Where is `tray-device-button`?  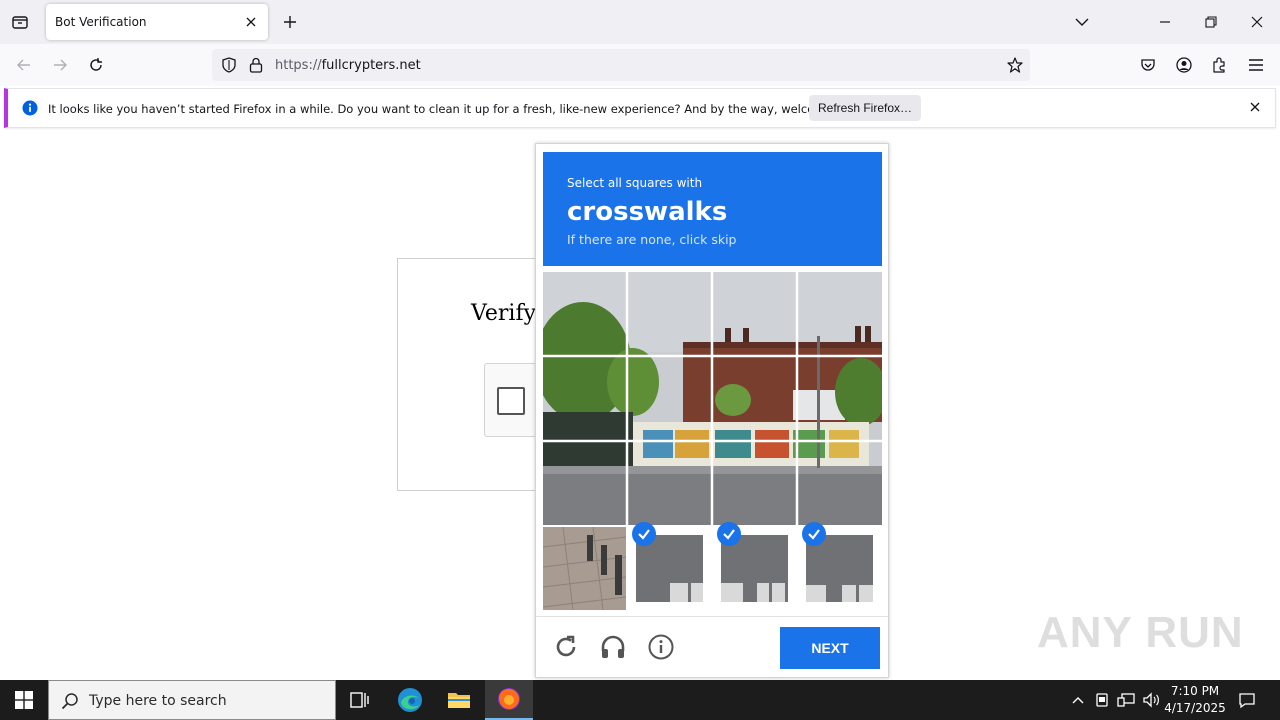
tray-device-button is located at coordinates (1102, 700).